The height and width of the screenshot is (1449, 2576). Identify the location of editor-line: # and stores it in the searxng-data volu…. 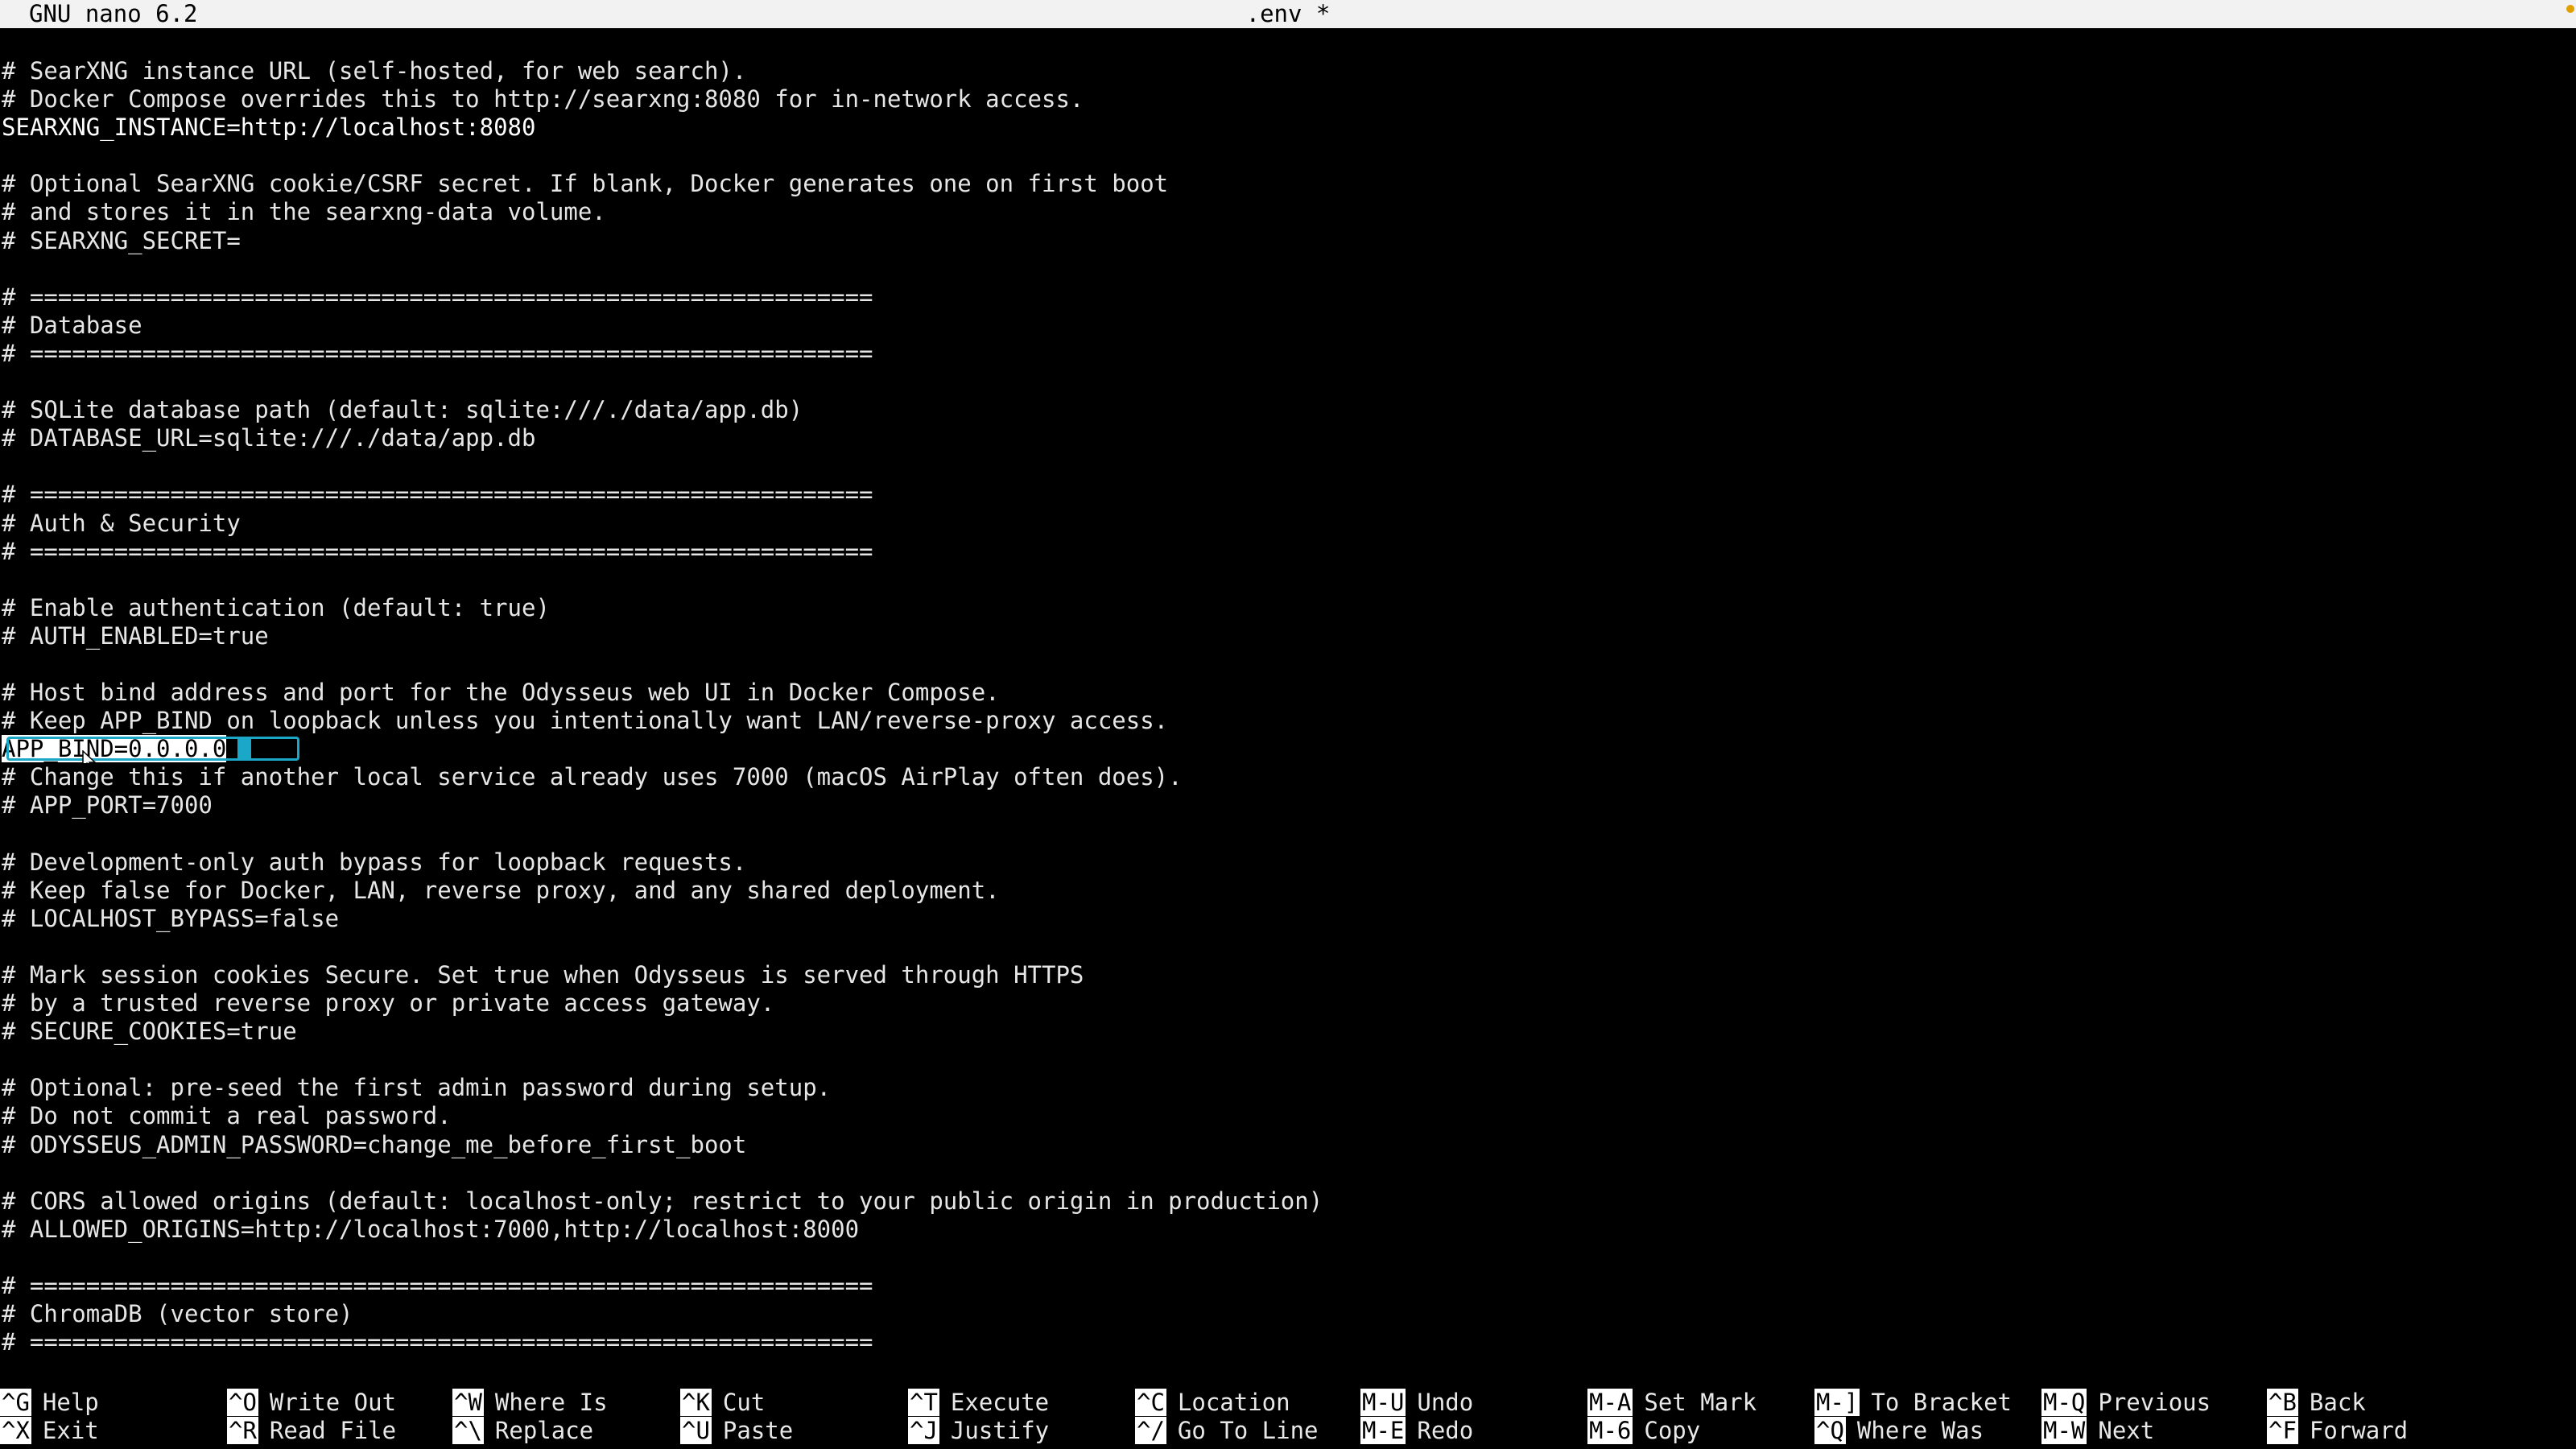
(1288, 212).